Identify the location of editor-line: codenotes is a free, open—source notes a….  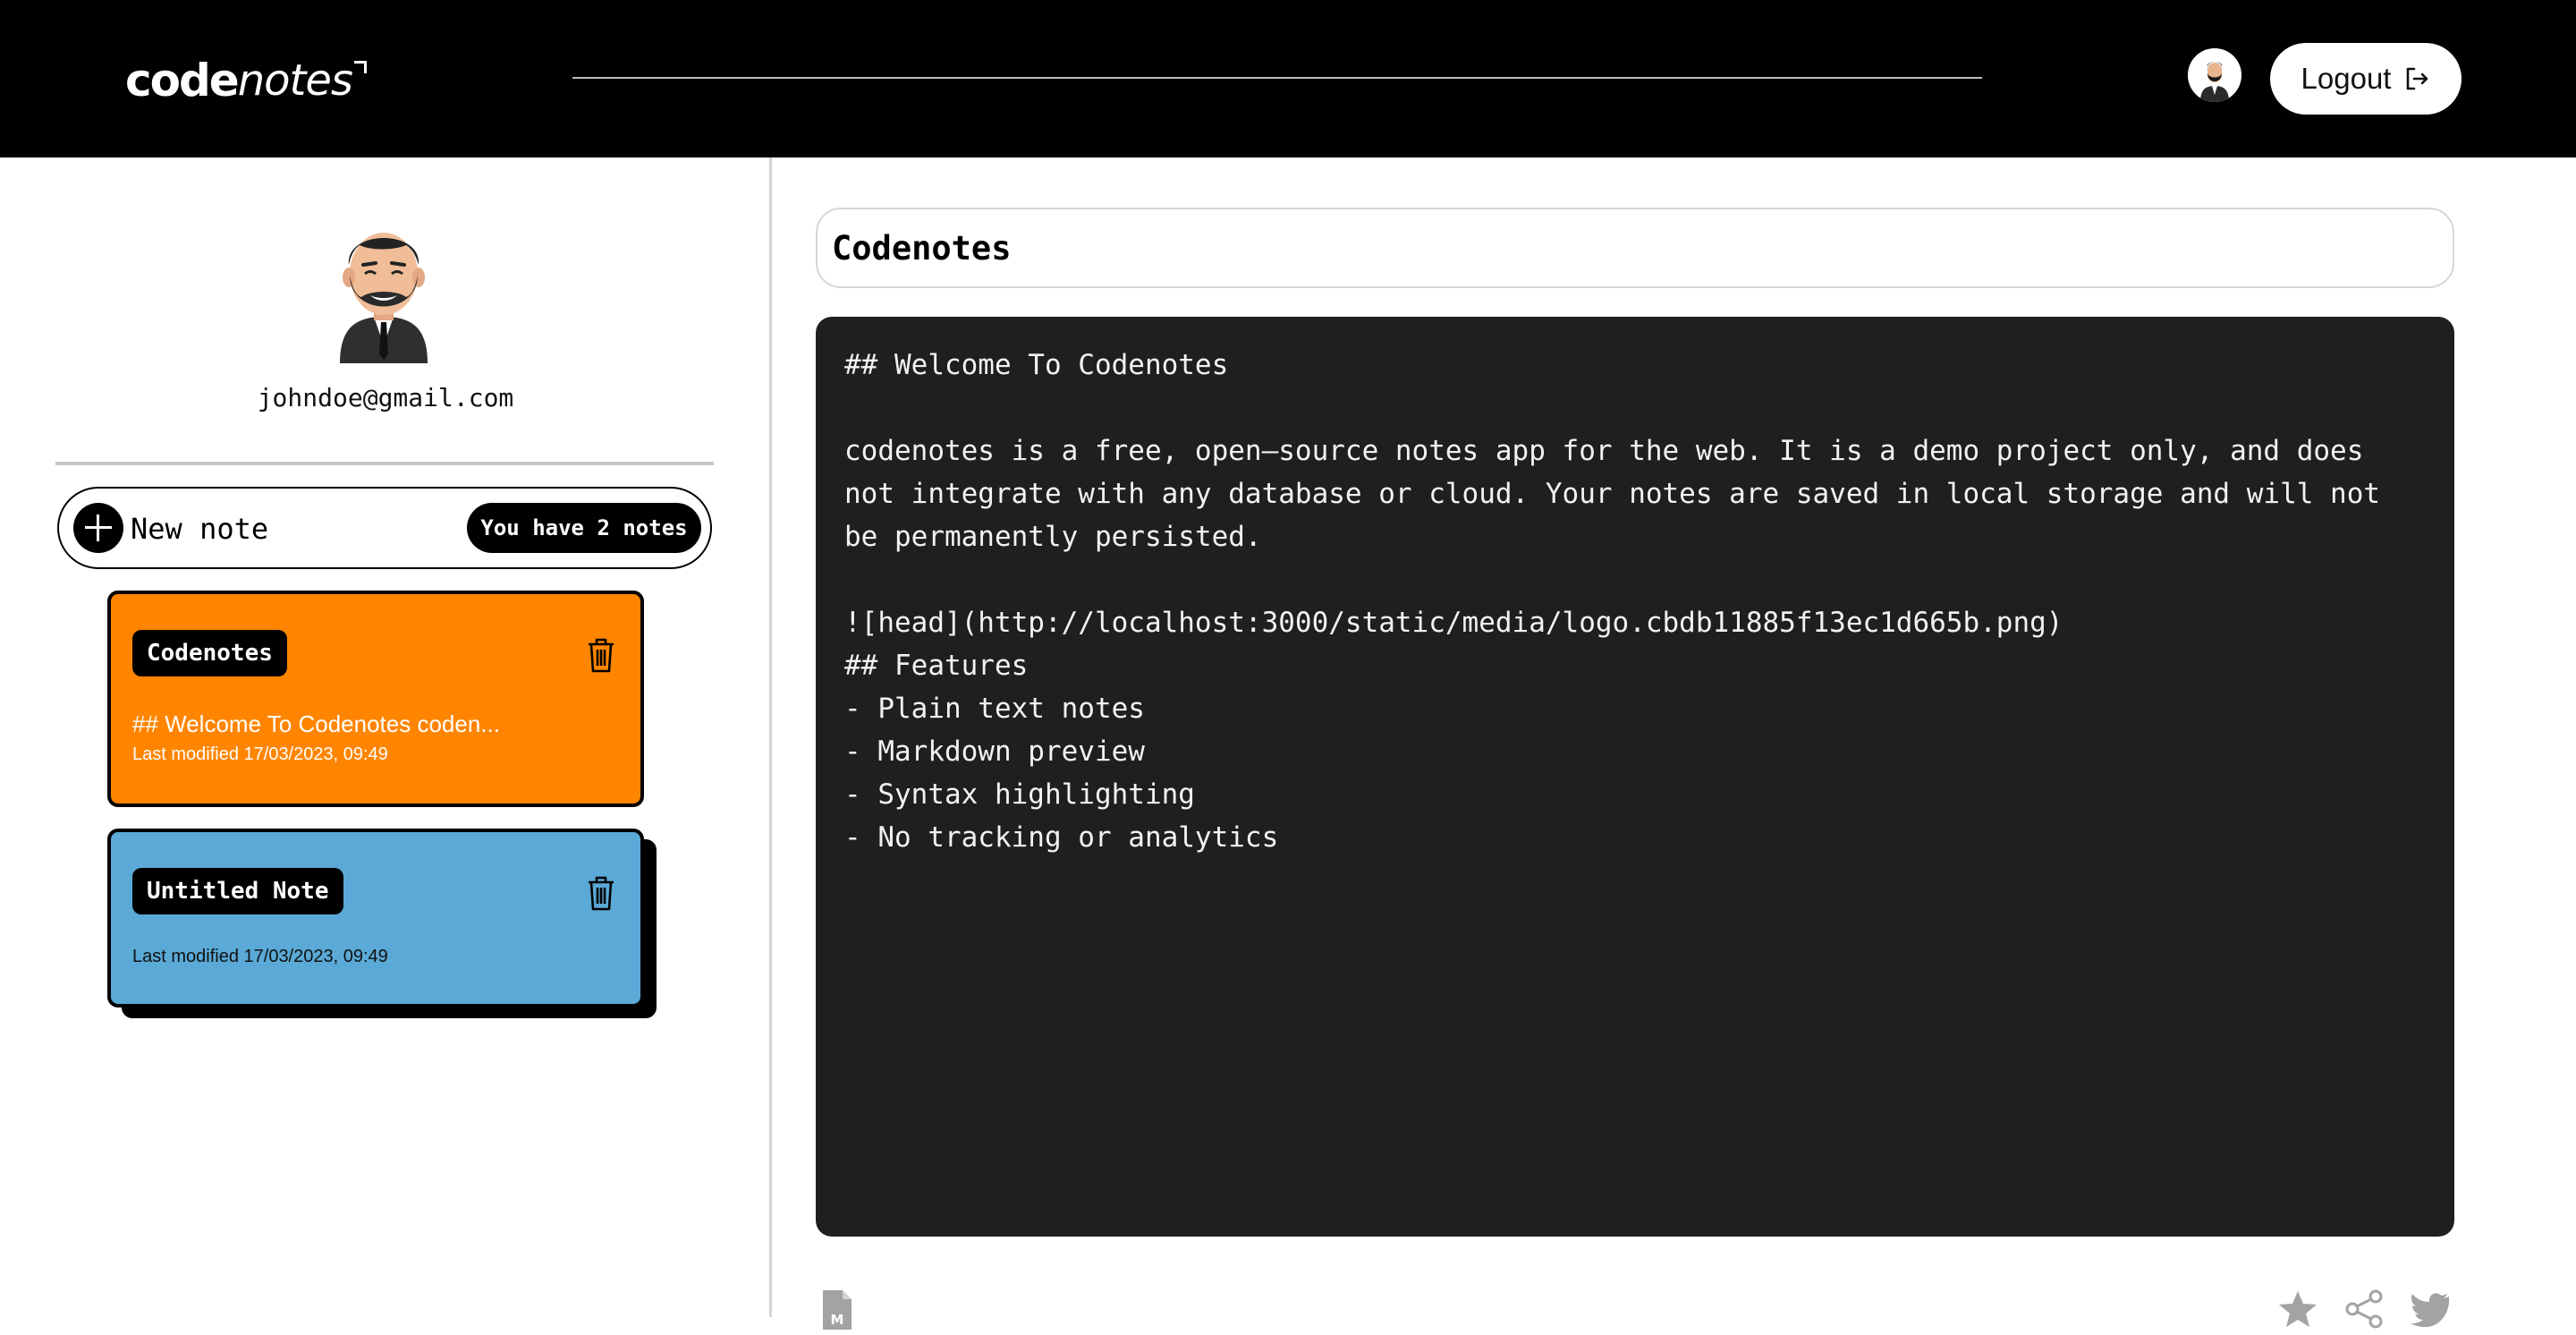
(1604, 451).